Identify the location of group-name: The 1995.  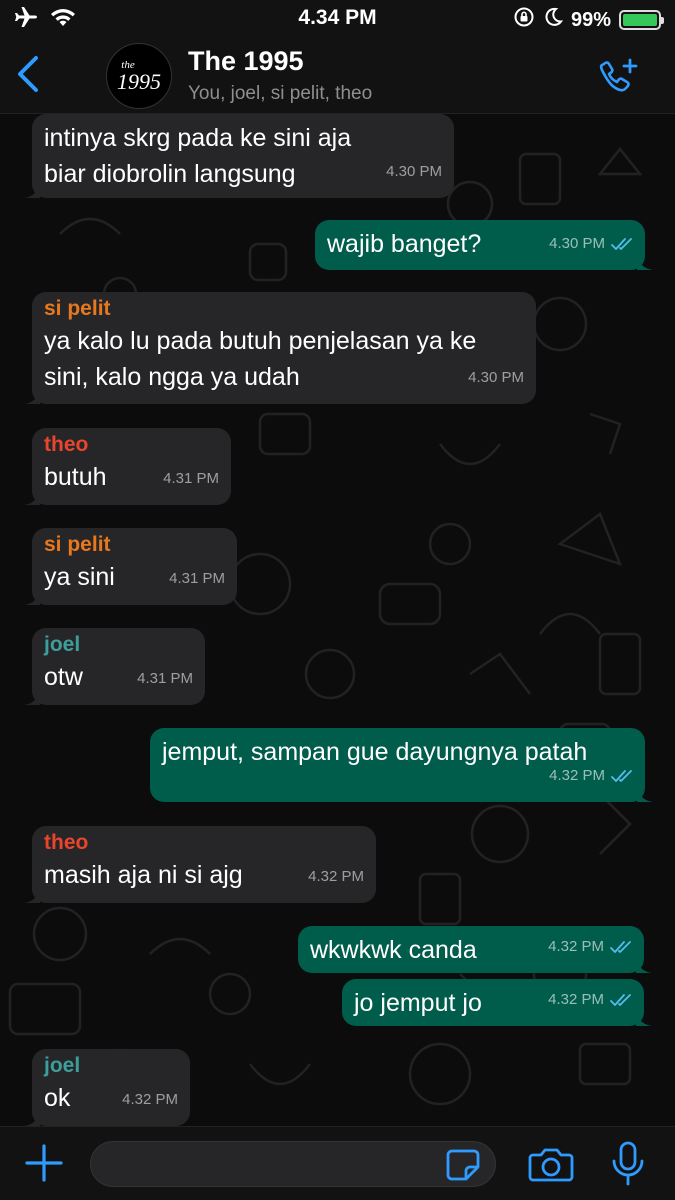
(246, 61).